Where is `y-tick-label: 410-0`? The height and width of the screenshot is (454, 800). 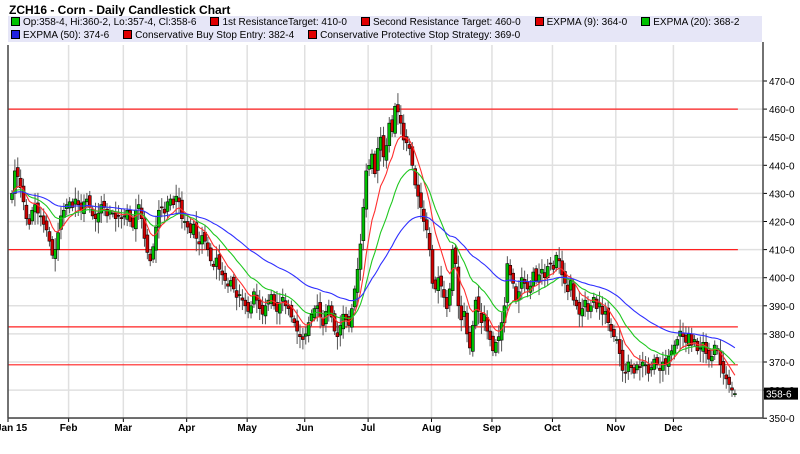 y-tick-label: 410-0 is located at coordinates (782, 251).